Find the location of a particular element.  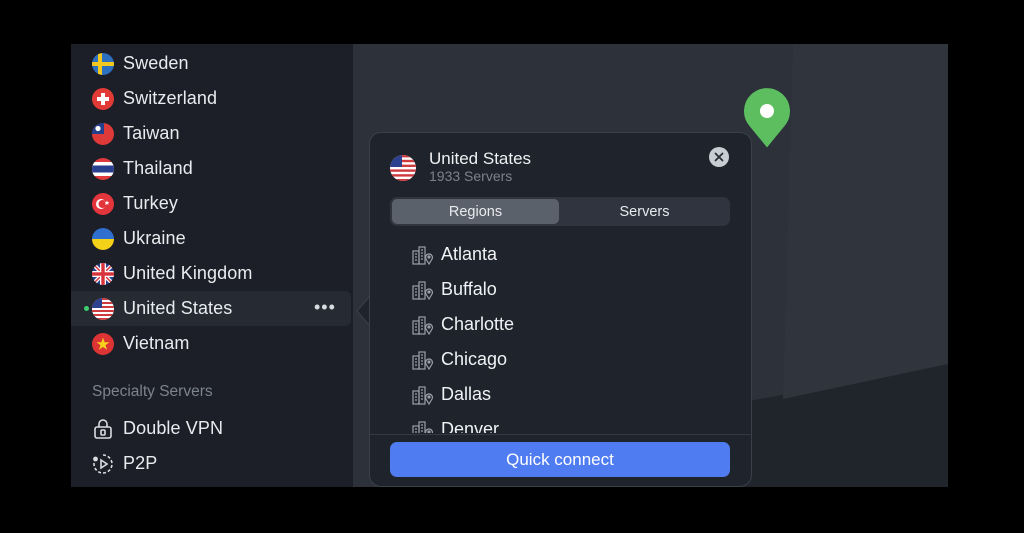

lock-icon is located at coordinates (103, 429).